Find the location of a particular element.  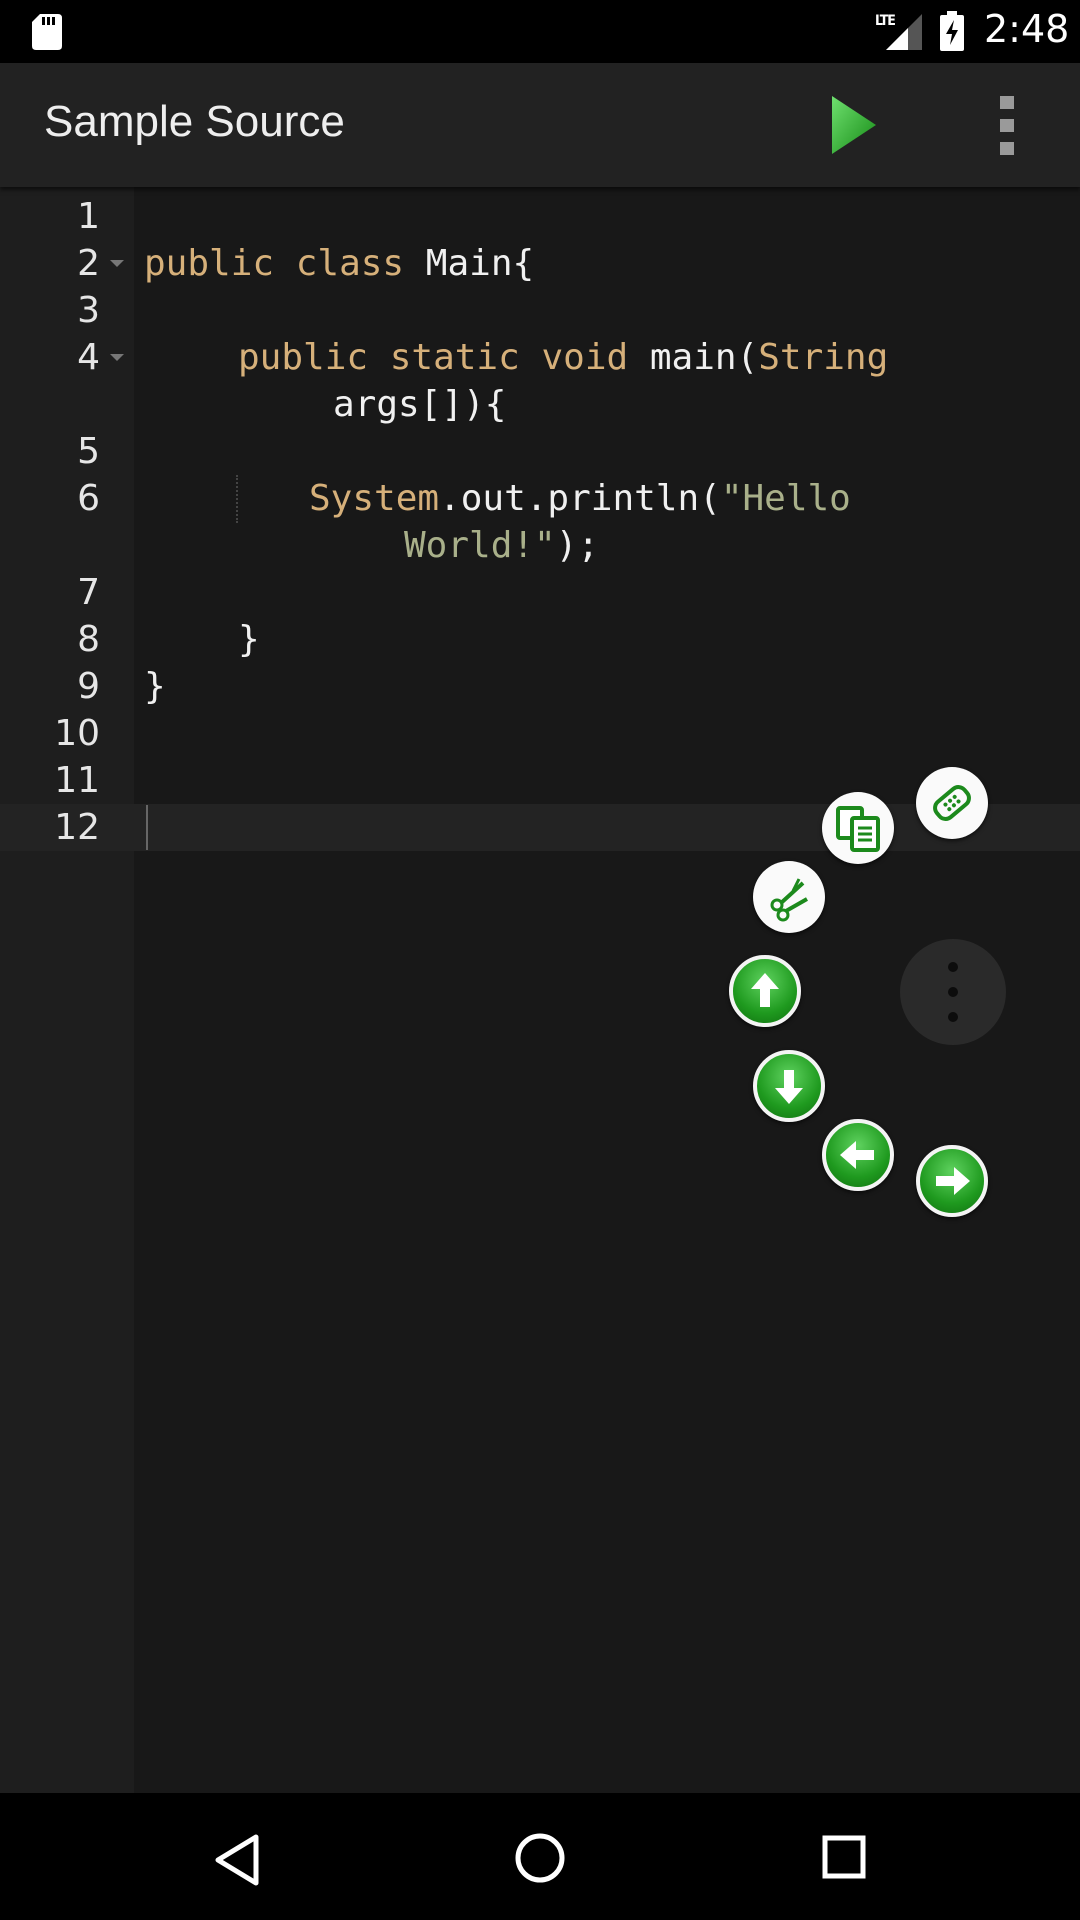

paste-icon is located at coordinates (952, 803).